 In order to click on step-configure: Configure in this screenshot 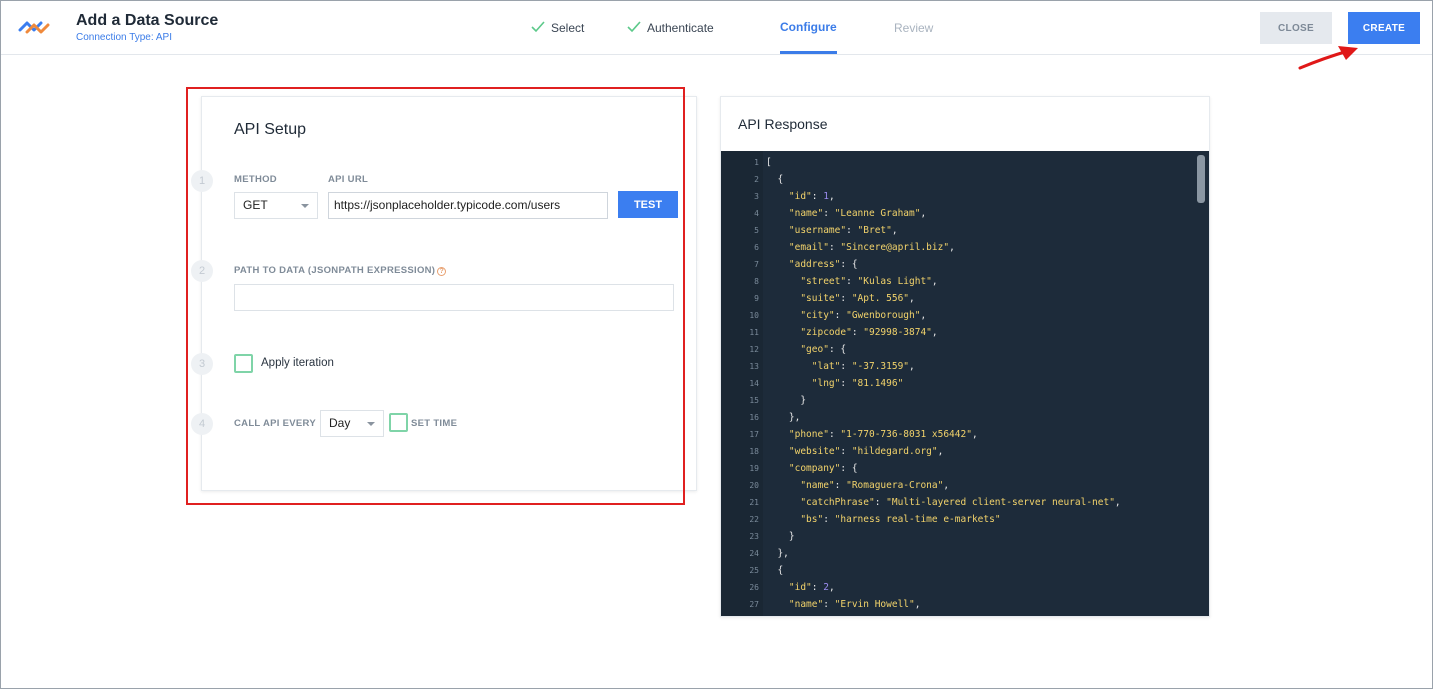, I will do `click(808, 37)`.